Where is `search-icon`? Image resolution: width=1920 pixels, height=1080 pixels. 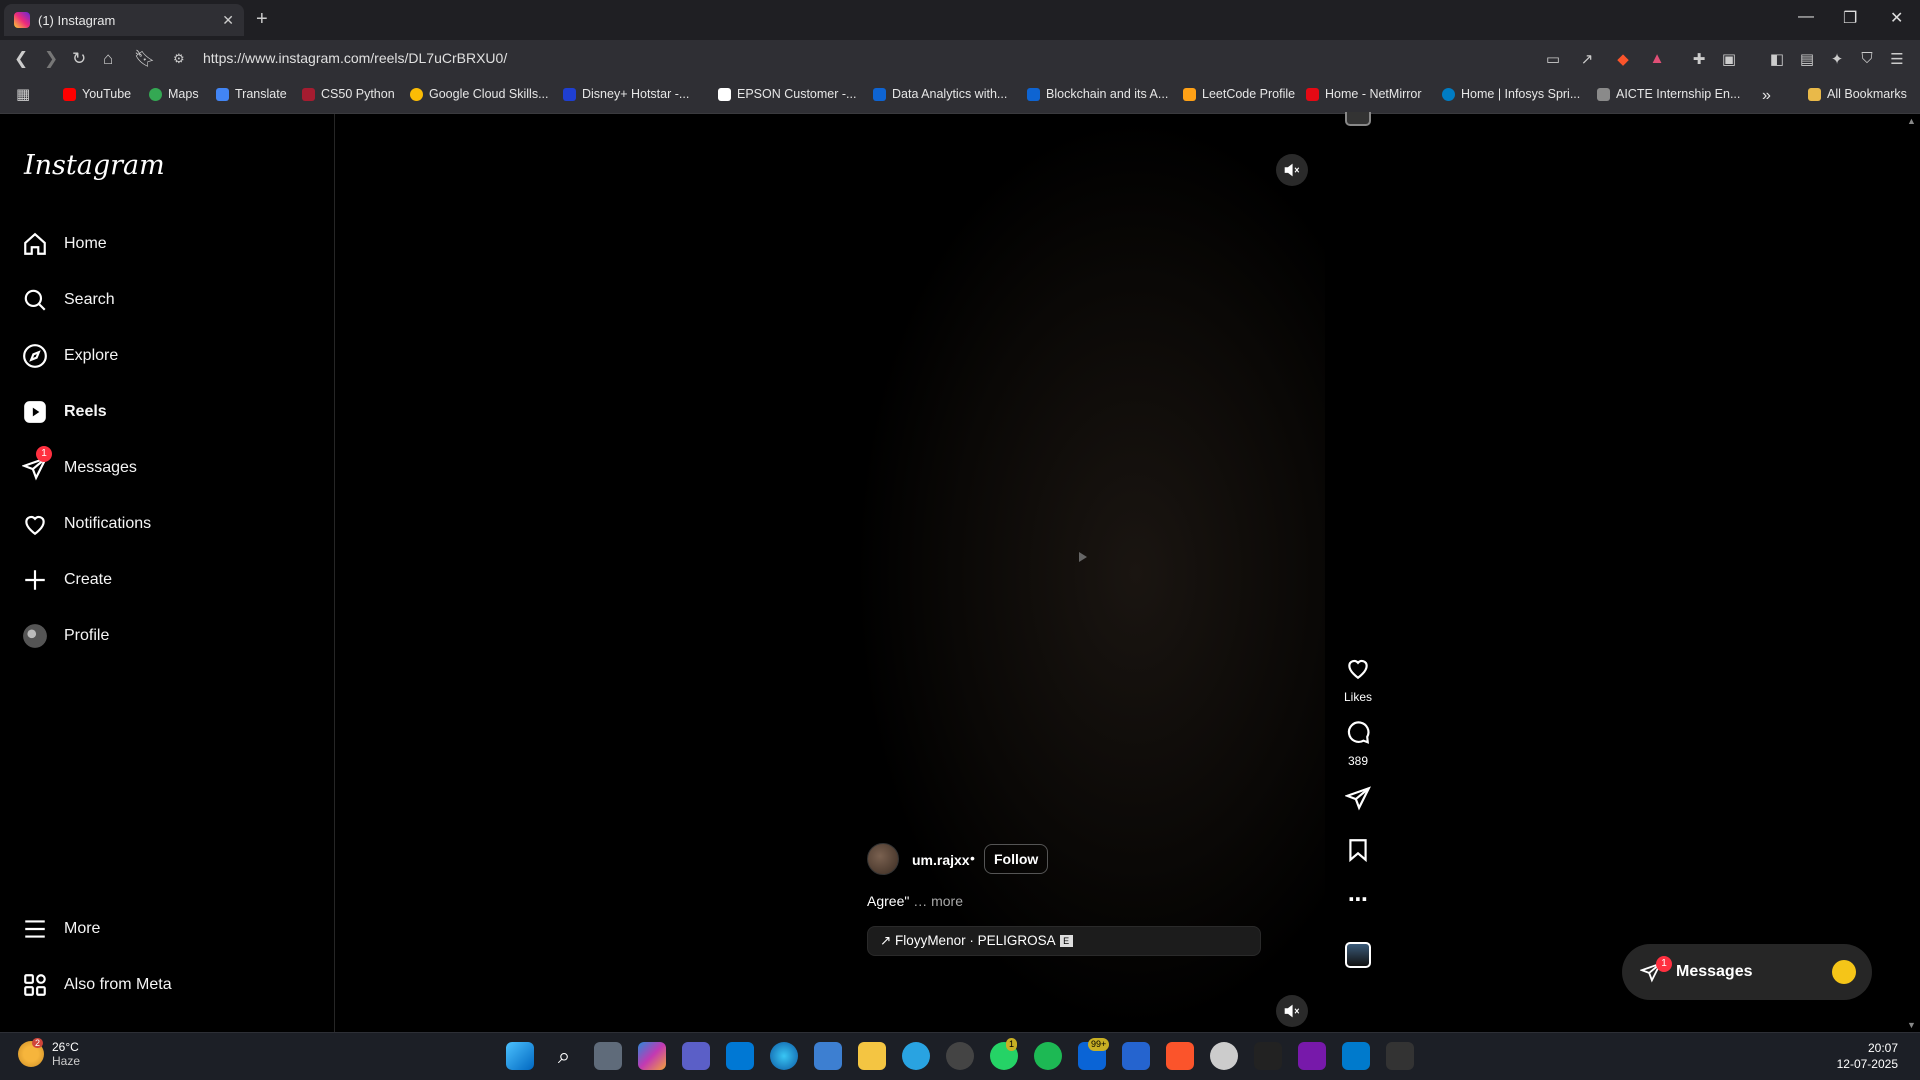 search-icon is located at coordinates (35, 300).